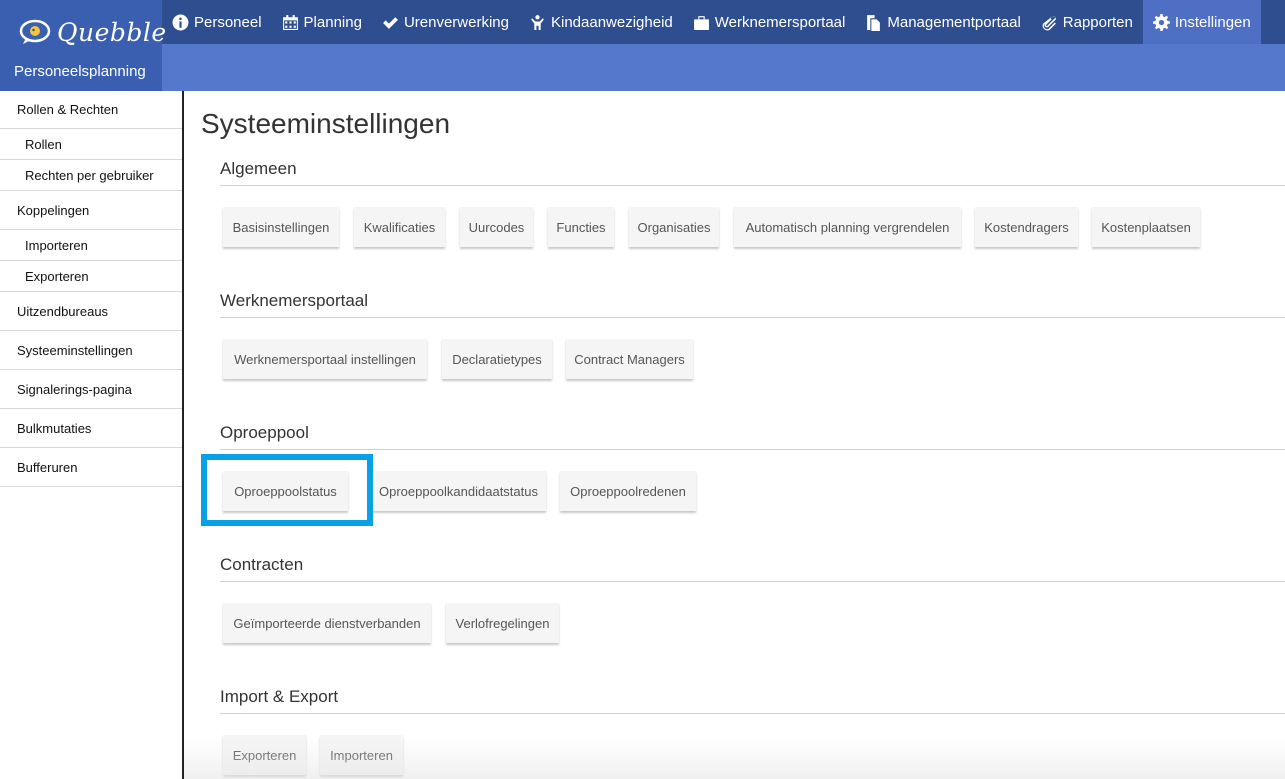 The width and height of the screenshot is (1285, 779). What do you see at coordinates (752, 172) in the screenshot?
I see `section-title: Algemeen` at bounding box center [752, 172].